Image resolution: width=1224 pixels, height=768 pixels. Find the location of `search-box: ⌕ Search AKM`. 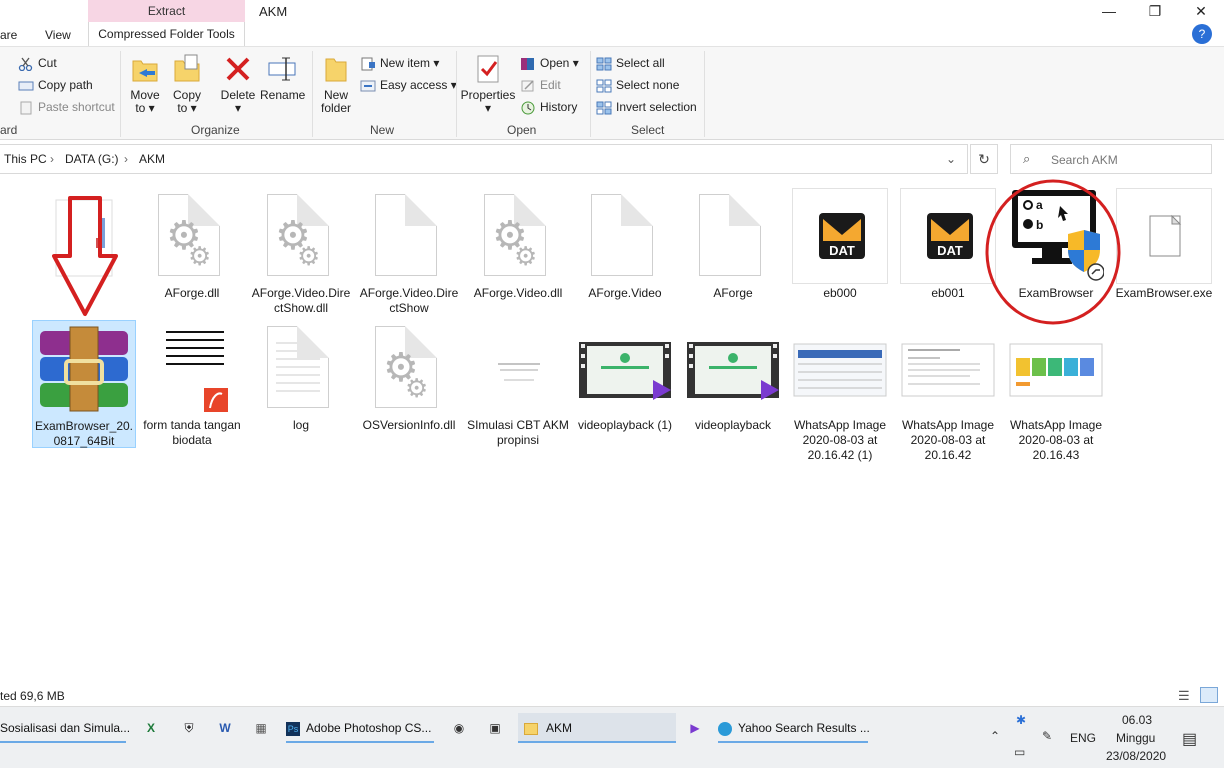

search-box: ⌕ Search AKM is located at coordinates (1111, 159).